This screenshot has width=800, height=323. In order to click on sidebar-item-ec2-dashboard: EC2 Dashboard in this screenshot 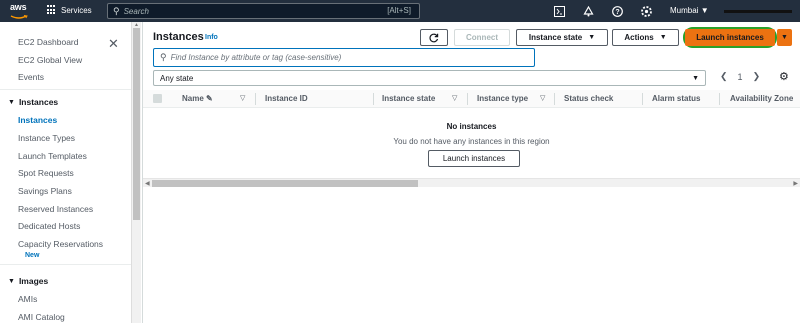, I will do `click(48, 42)`.